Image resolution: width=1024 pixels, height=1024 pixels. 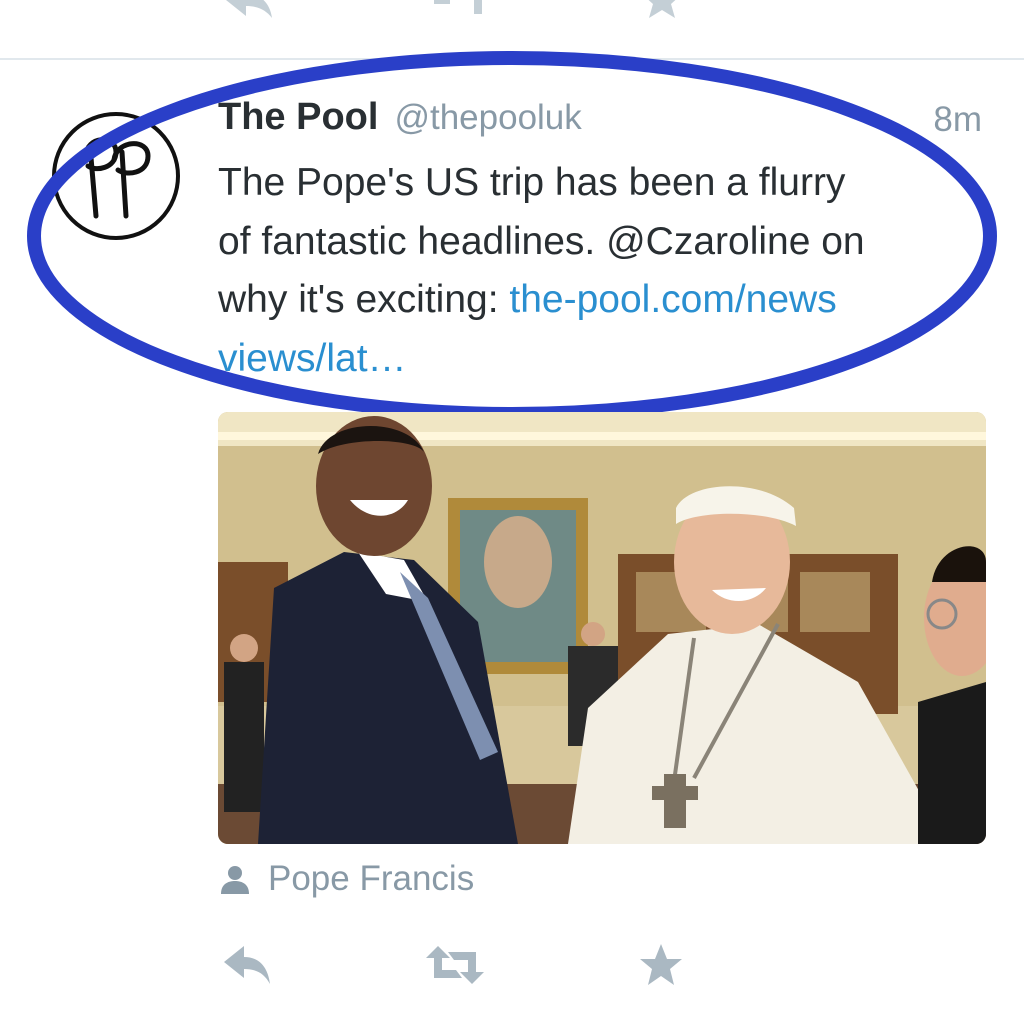 What do you see at coordinates (512, 9) in the screenshot?
I see `previous-tweet-actions` at bounding box center [512, 9].